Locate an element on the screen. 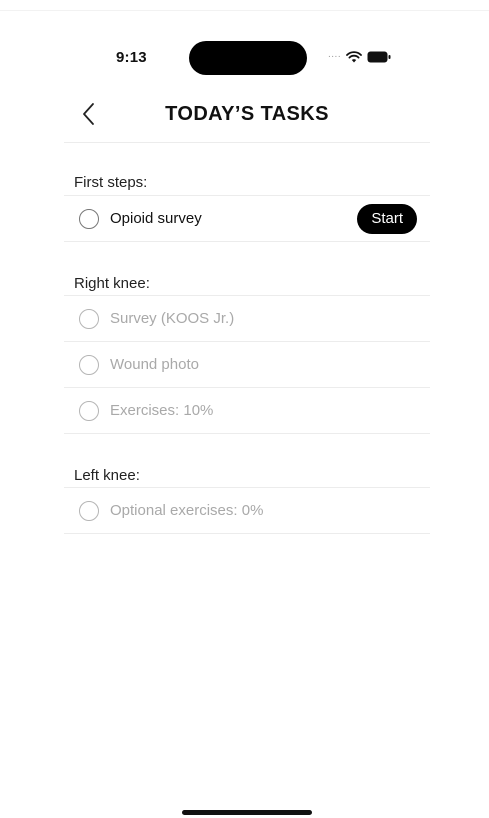 Image resolution: width=489 pixels, height=818 pixels. section-title-right-knee: Right knee: is located at coordinates (247, 269).